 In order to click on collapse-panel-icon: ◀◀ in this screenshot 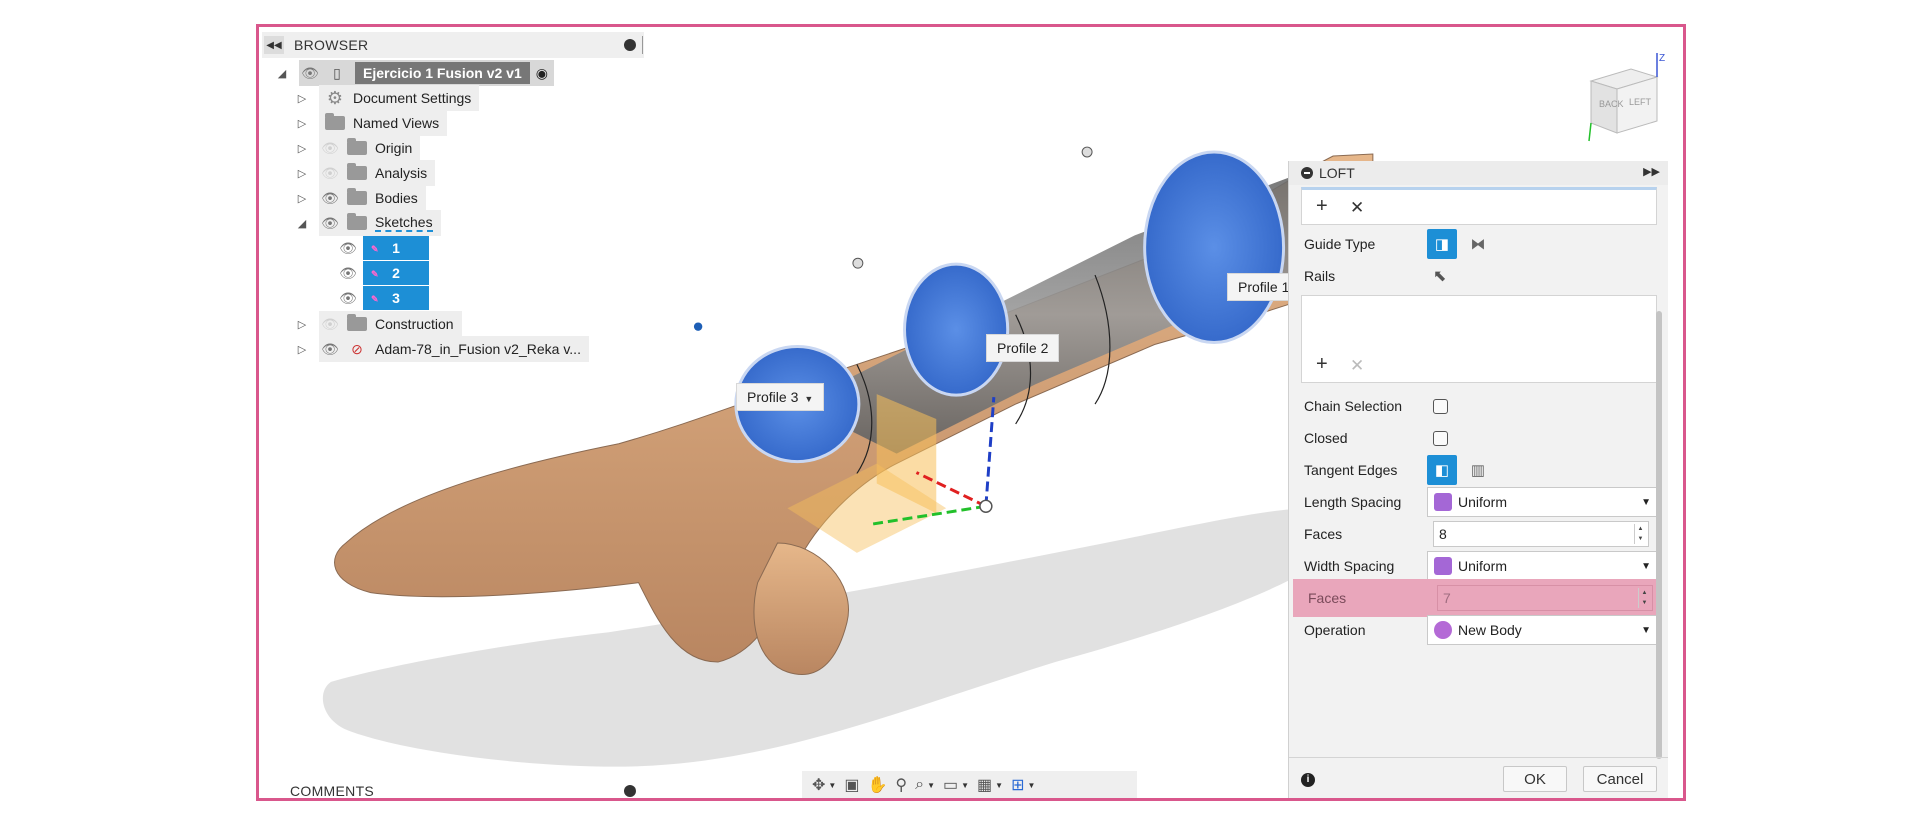, I will do `click(274, 45)`.